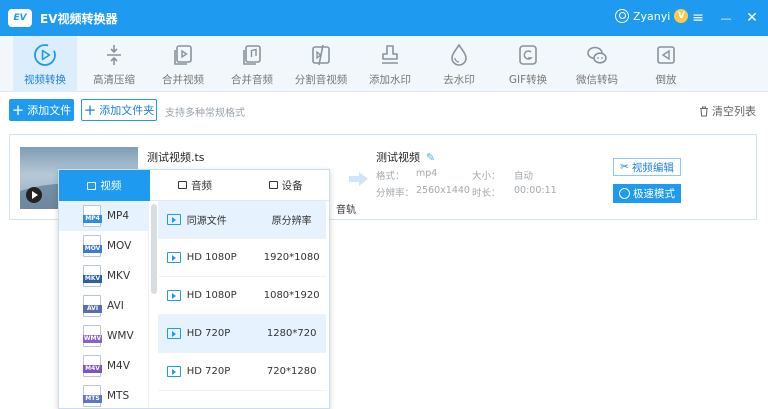  What do you see at coordinates (92, 306) in the screenshot?
I see `avi-file-icon: AVI` at bounding box center [92, 306].